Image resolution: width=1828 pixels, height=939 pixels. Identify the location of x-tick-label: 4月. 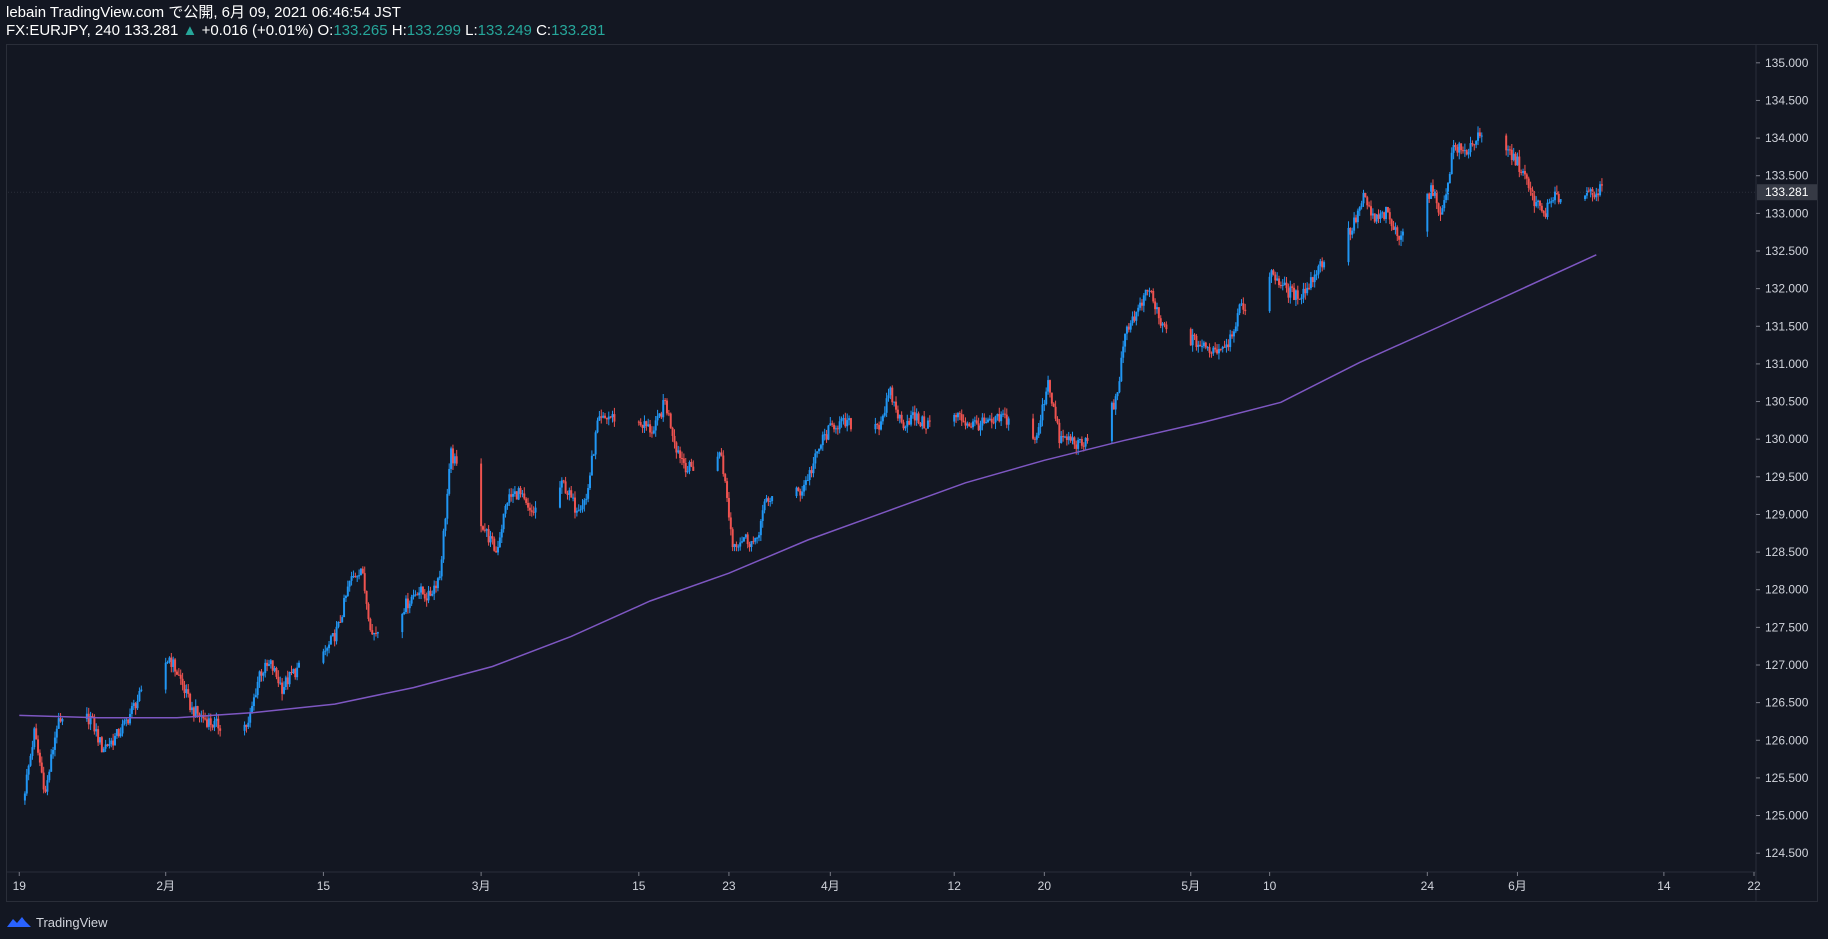
(830, 886).